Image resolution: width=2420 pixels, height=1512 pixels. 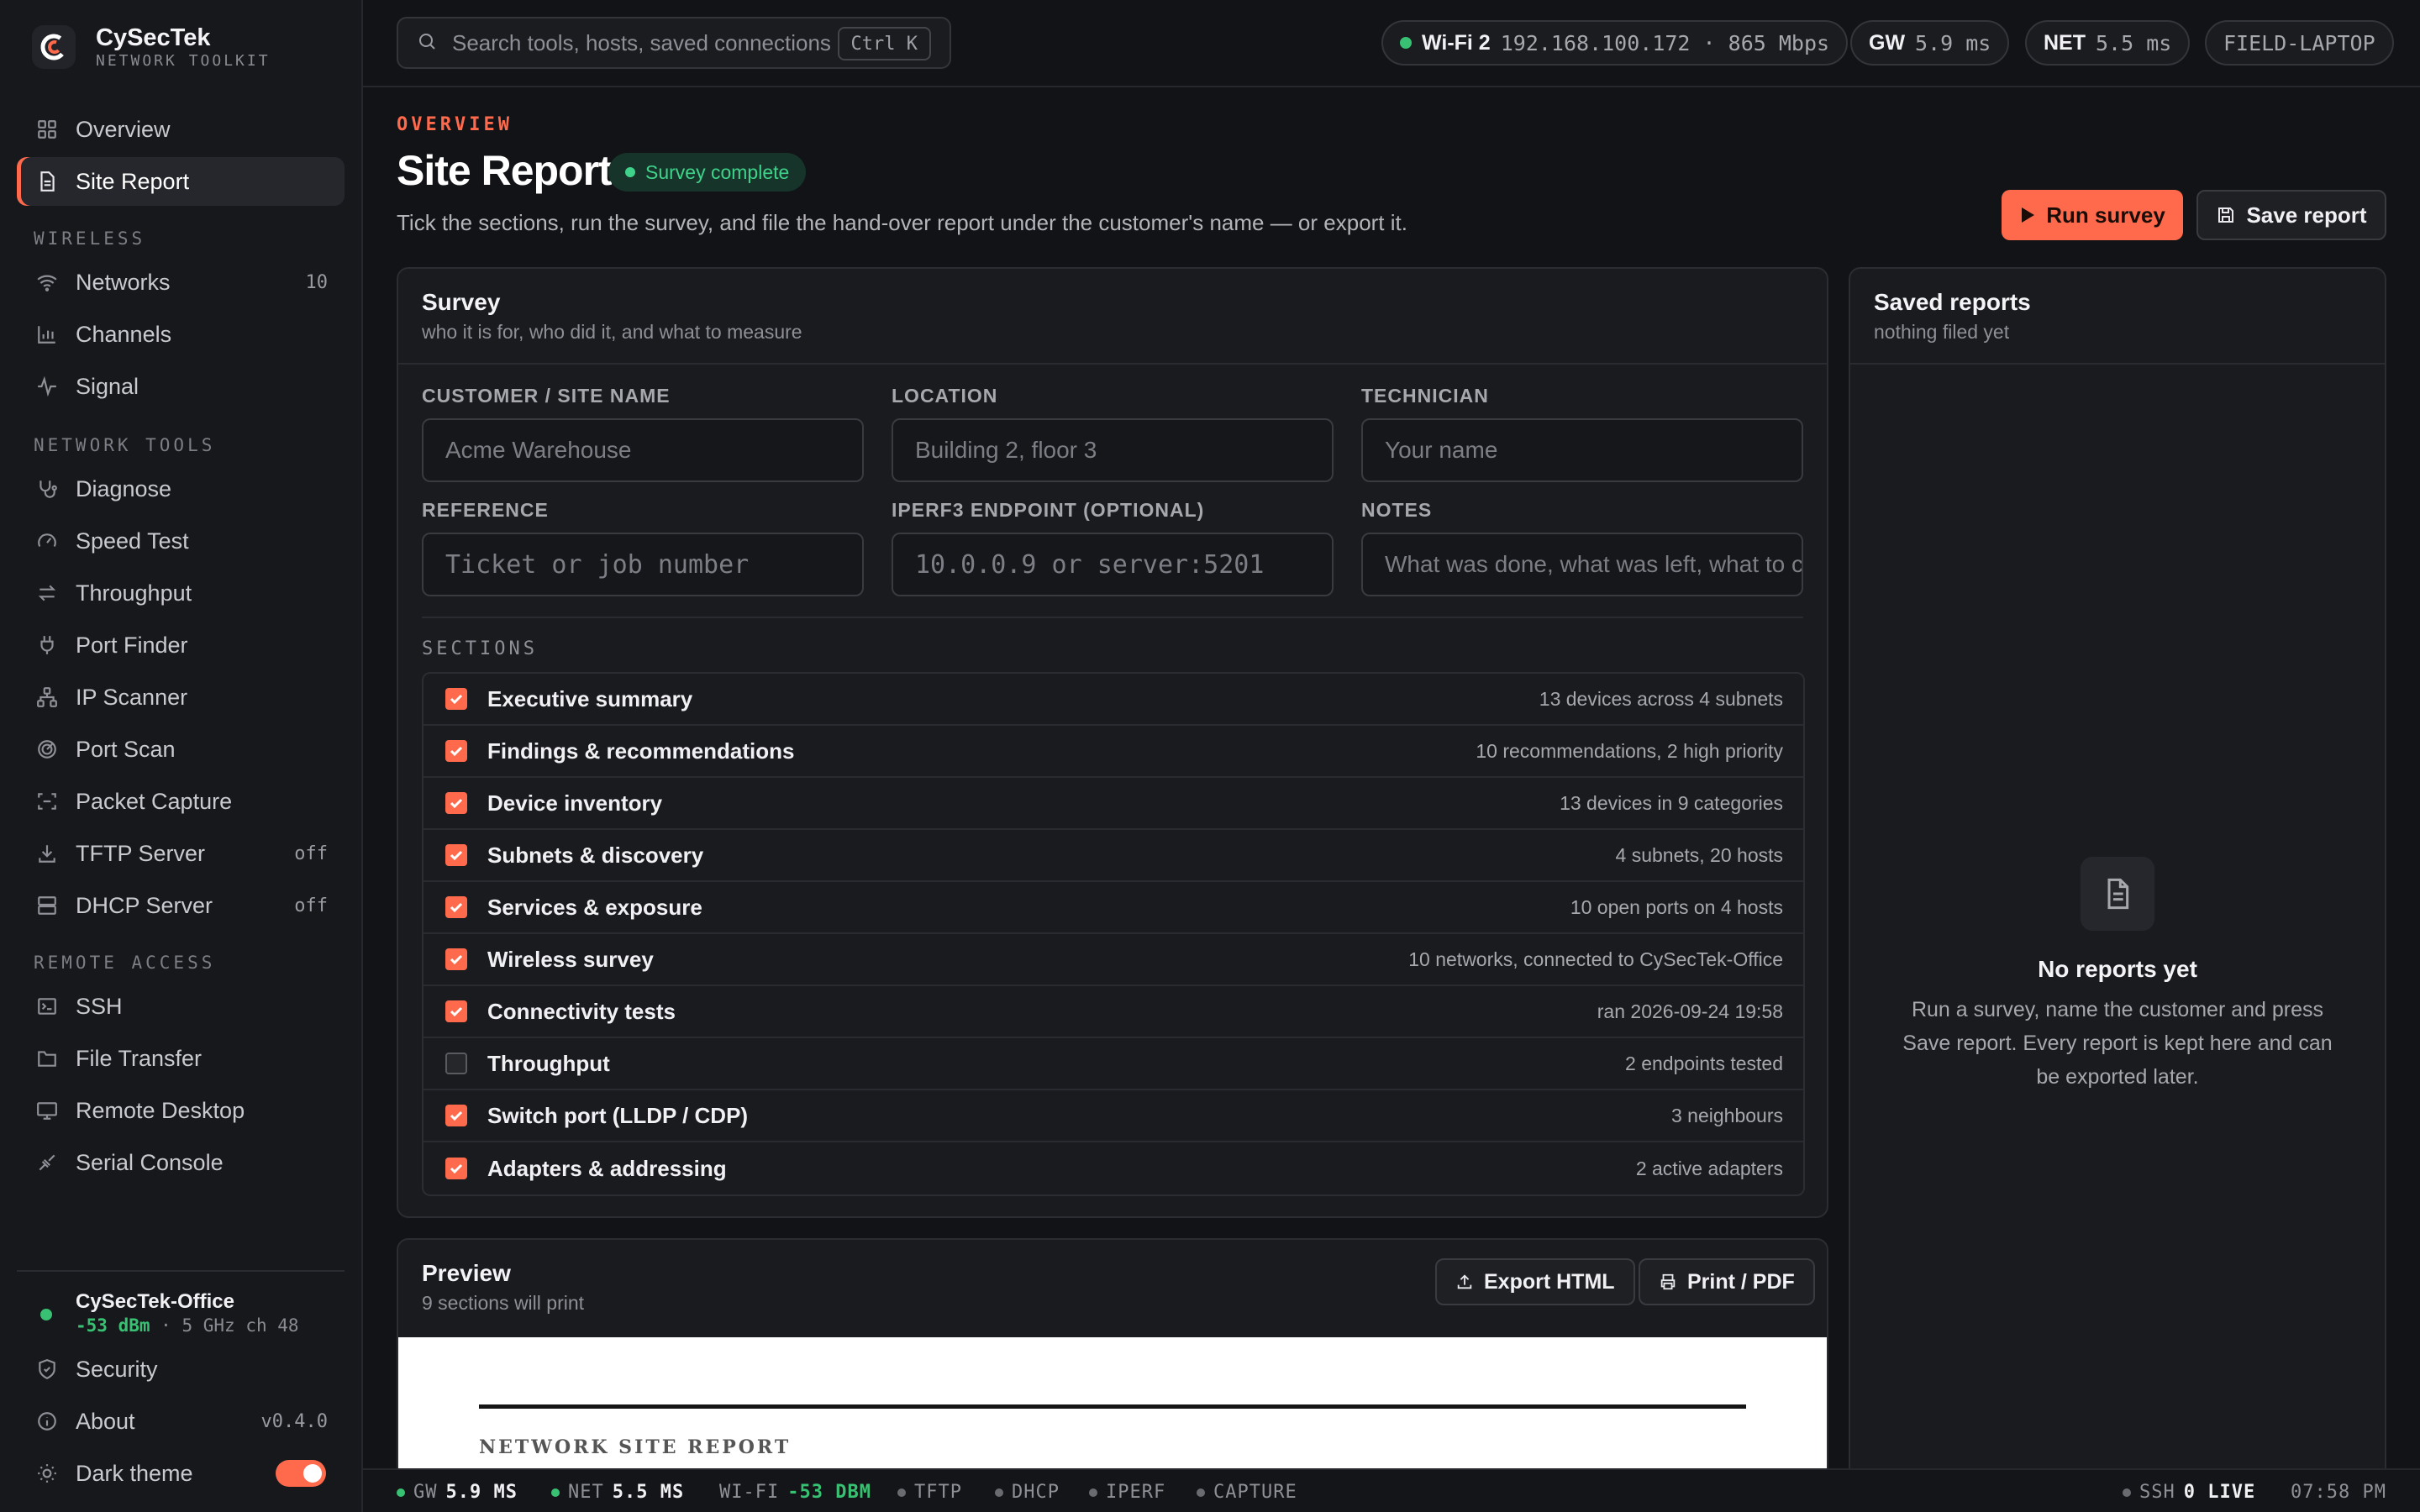 What do you see at coordinates (643, 564) in the screenshot?
I see `reference-field: Ticket or job number` at bounding box center [643, 564].